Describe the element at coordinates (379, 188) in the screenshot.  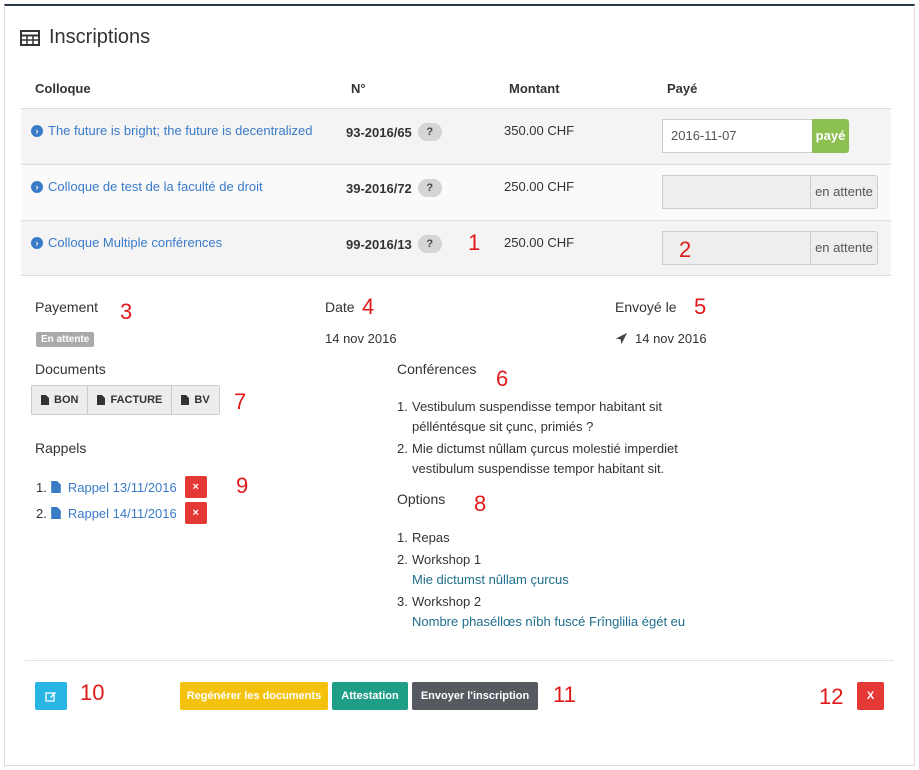
I see `inscription-number-text: 39-2016/72` at that location.